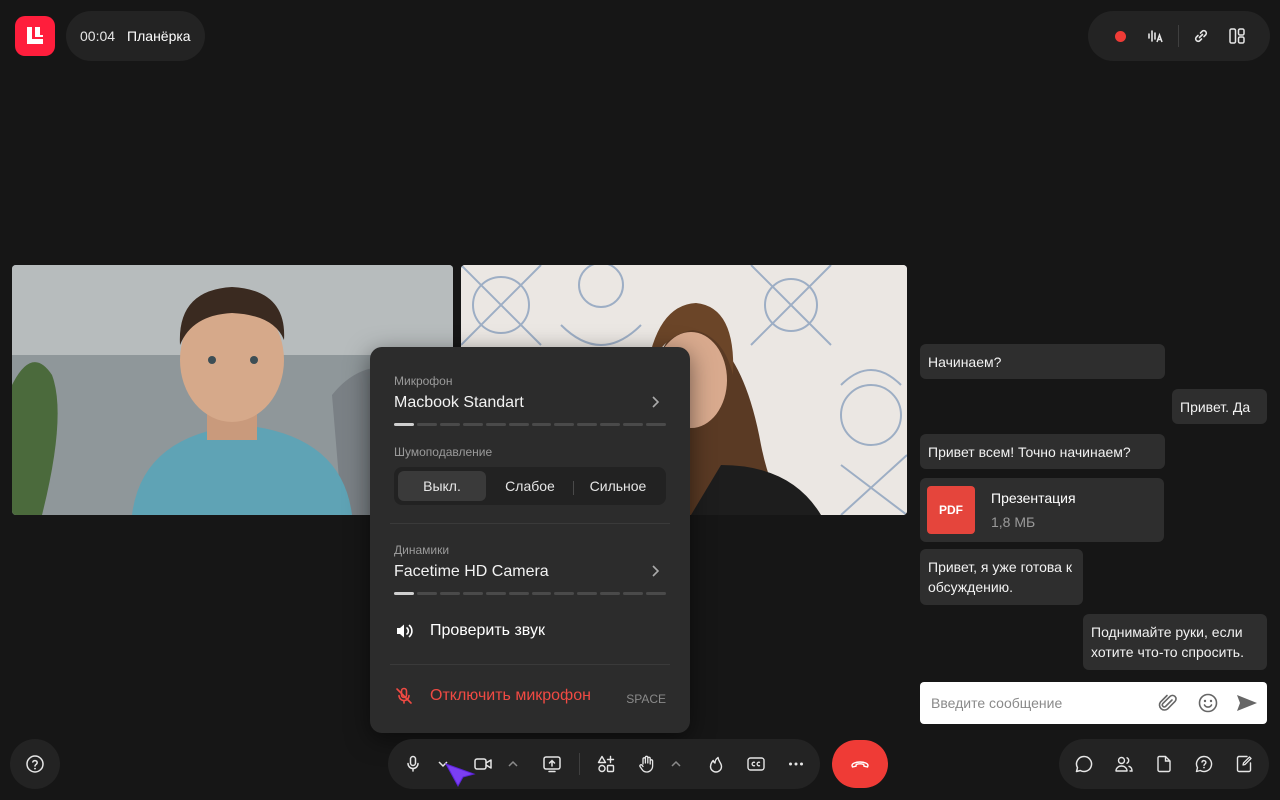 The height and width of the screenshot is (800, 1280). I want to click on apps-icon, so click(606, 764).